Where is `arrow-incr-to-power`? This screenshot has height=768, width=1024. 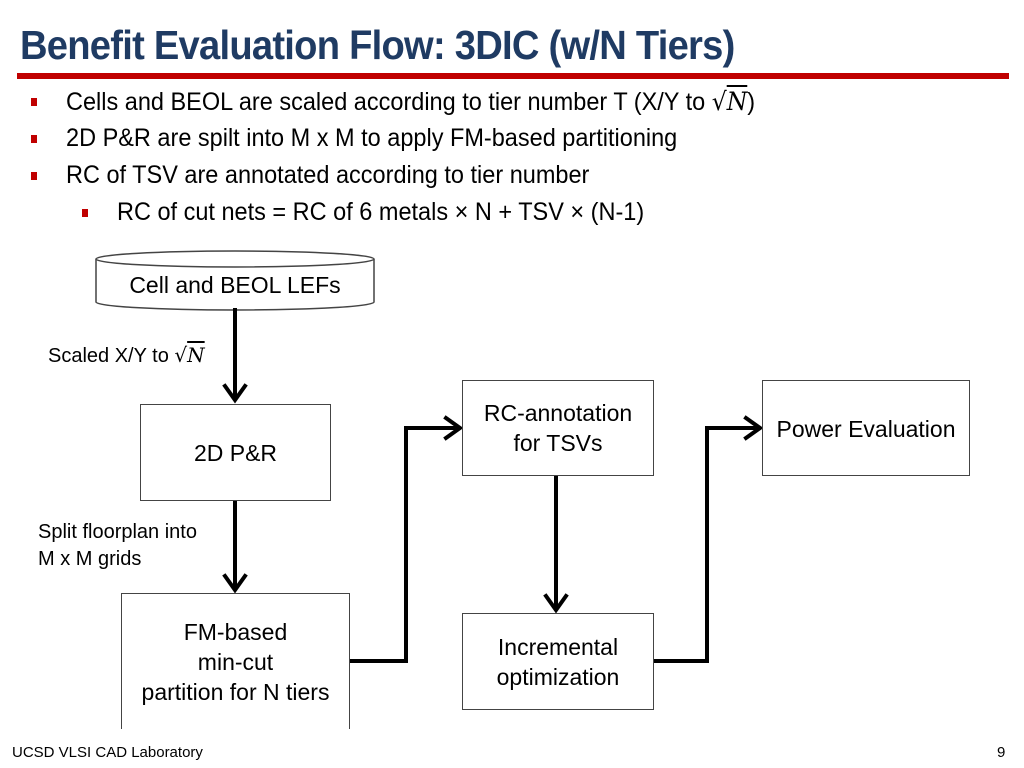
arrow-incr-to-power is located at coordinates (706, 544).